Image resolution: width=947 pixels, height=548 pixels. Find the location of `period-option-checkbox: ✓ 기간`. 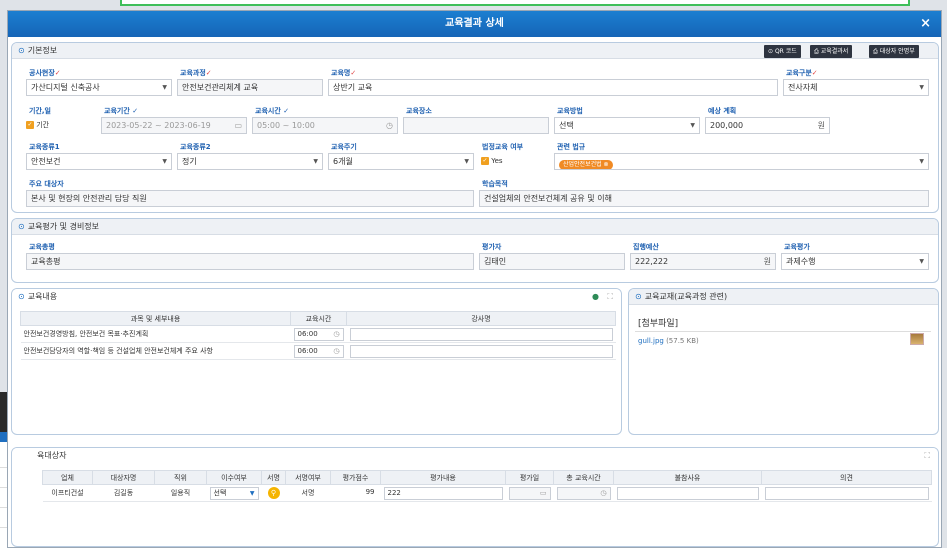

period-option-checkbox: ✓ 기간 is located at coordinates (37, 125).